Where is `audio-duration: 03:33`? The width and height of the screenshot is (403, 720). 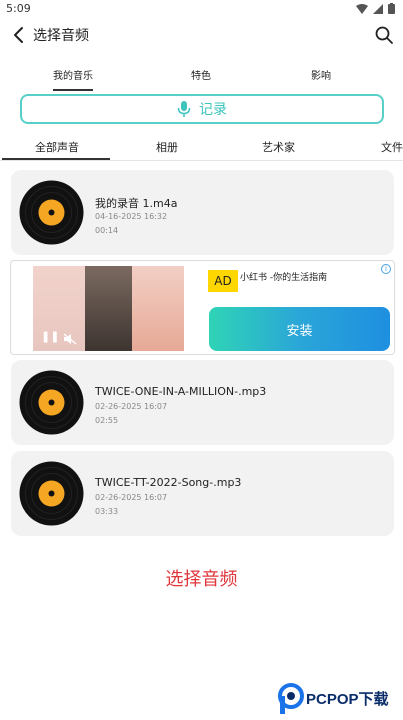
audio-duration: 03:33 is located at coordinates (107, 511).